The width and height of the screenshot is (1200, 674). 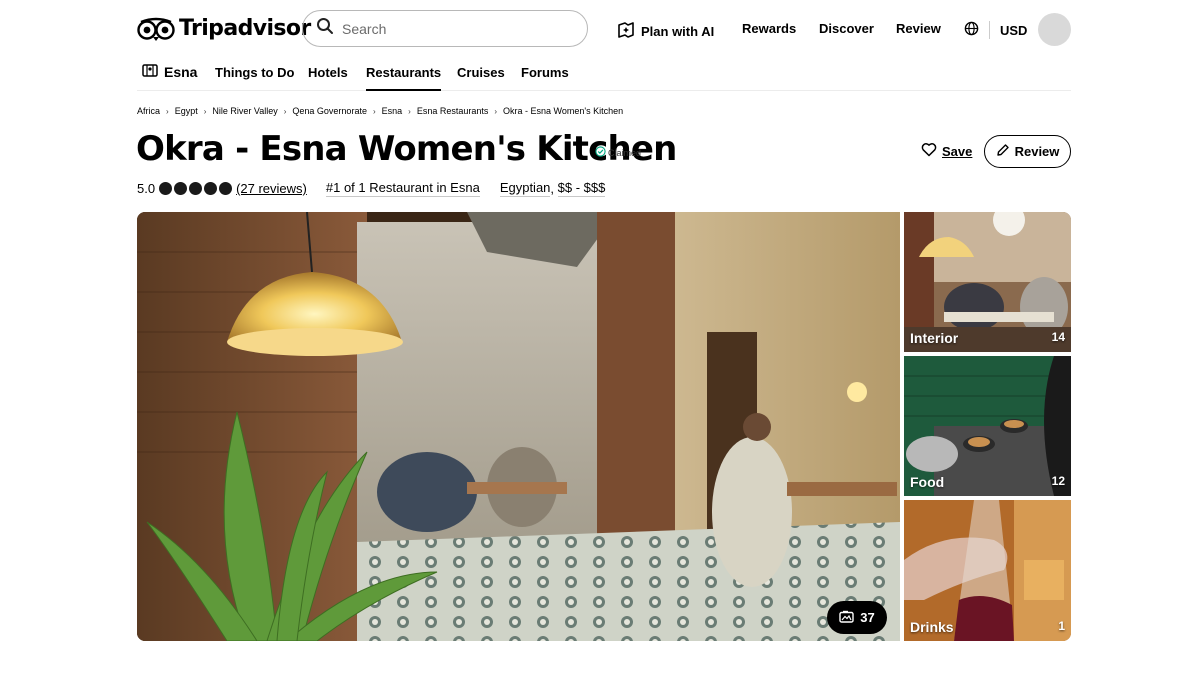 What do you see at coordinates (934, 338) in the screenshot?
I see `interior-label: Interior` at bounding box center [934, 338].